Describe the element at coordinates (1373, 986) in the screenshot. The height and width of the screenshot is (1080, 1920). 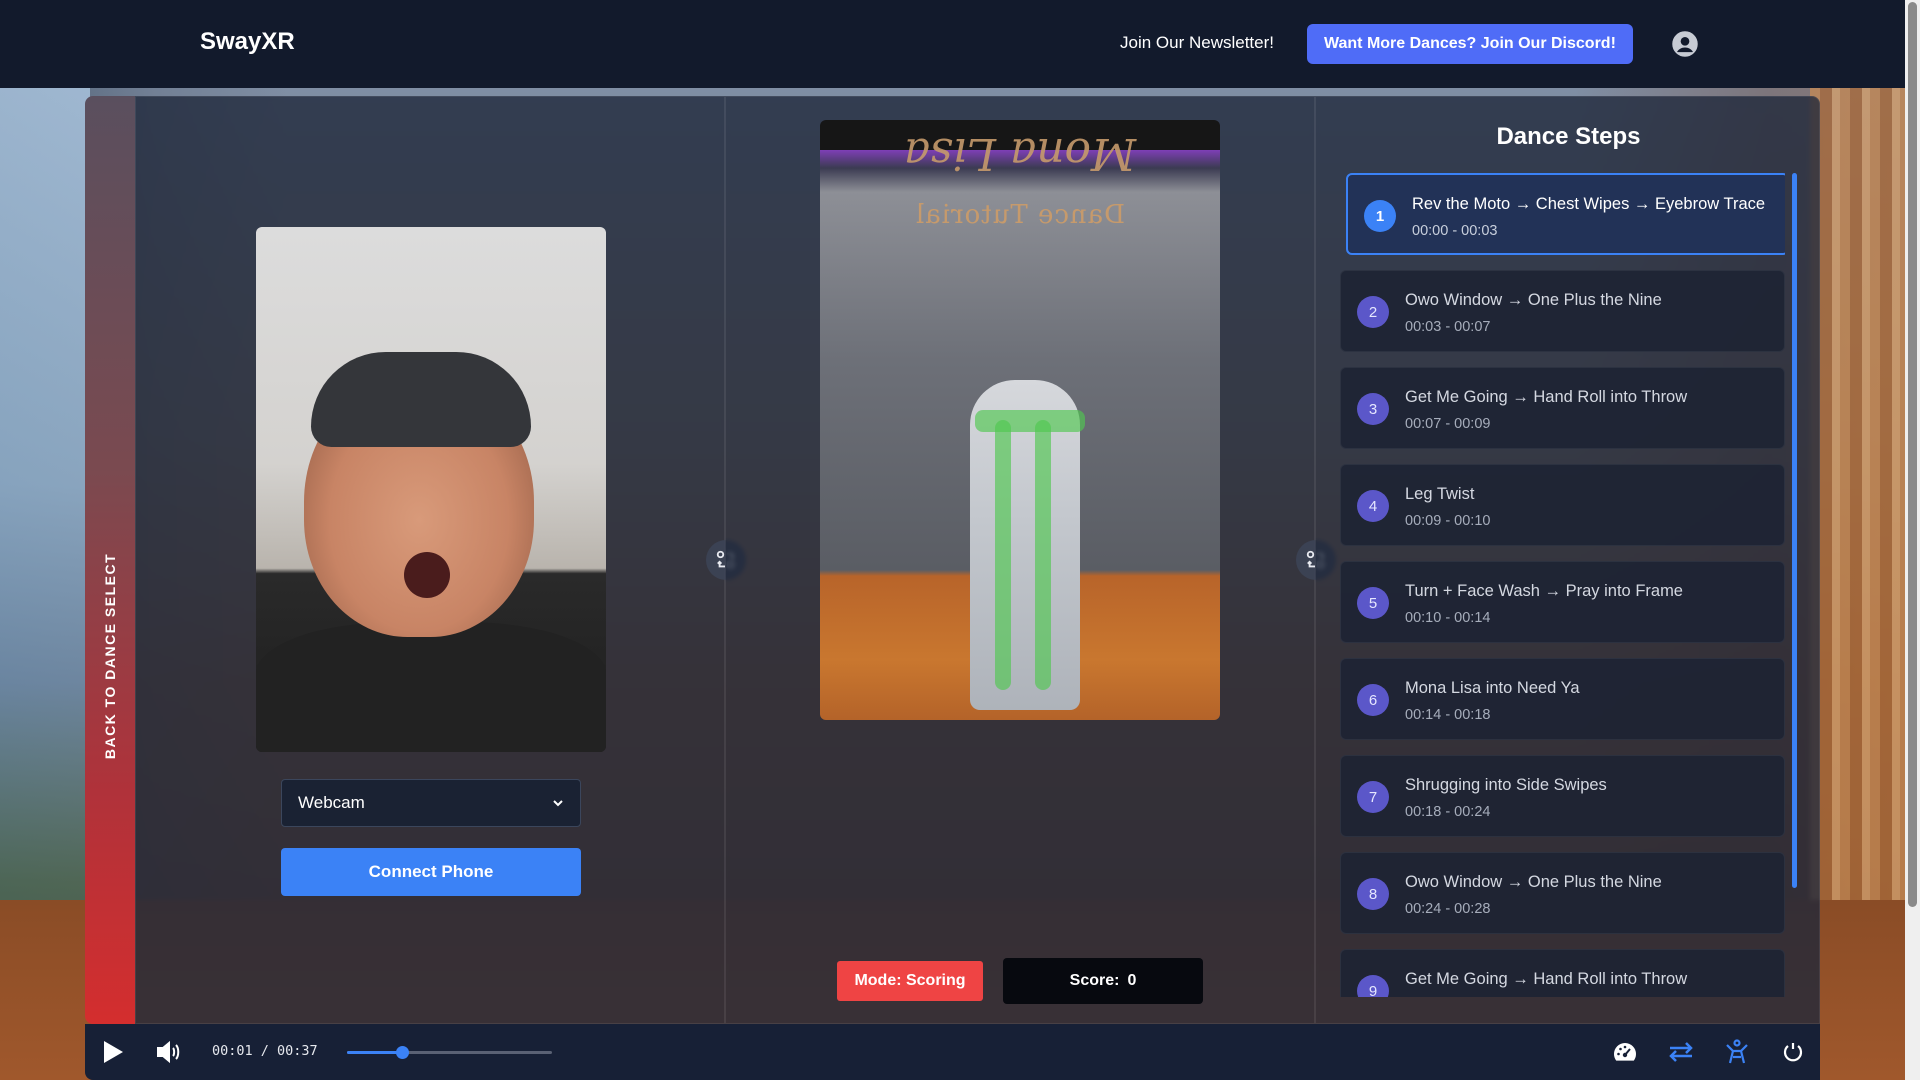
I see `step-number: 9` at that location.